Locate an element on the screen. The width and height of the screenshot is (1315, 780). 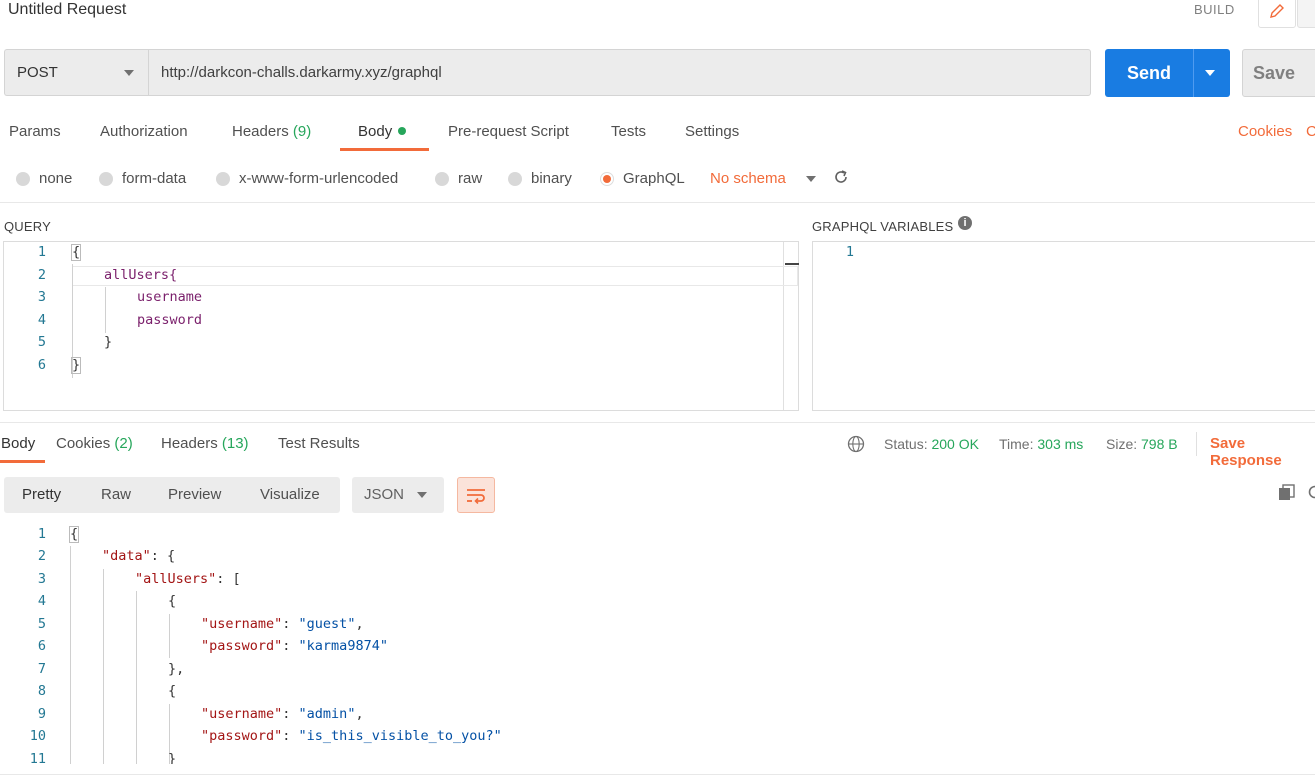
wrap-lines-button is located at coordinates (476, 495).